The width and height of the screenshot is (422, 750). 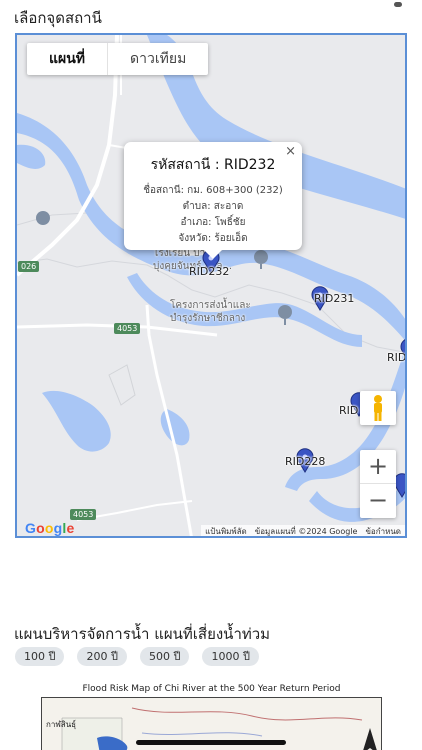 I want to click on marker-label-rid-edge: RID, so click(x=396, y=357).